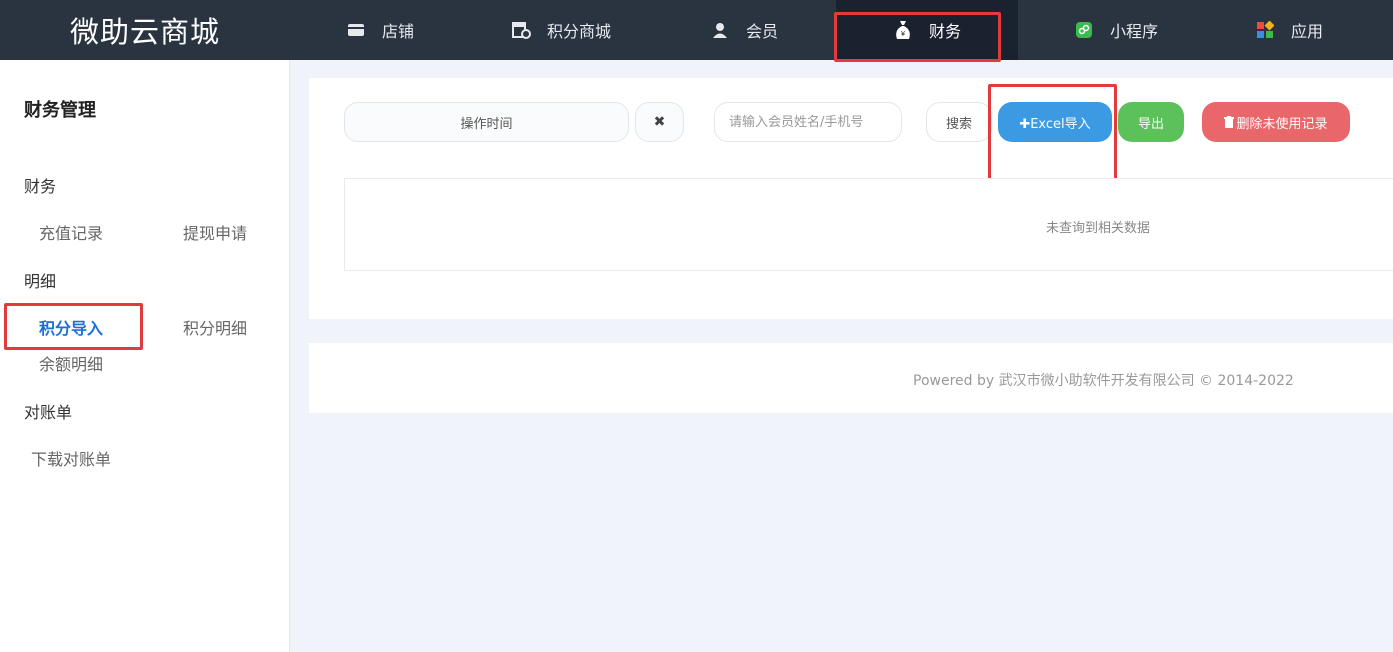 Image resolution: width=1393 pixels, height=652 pixels. I want to click on clear-time-button: ✖, so click(659, 122).